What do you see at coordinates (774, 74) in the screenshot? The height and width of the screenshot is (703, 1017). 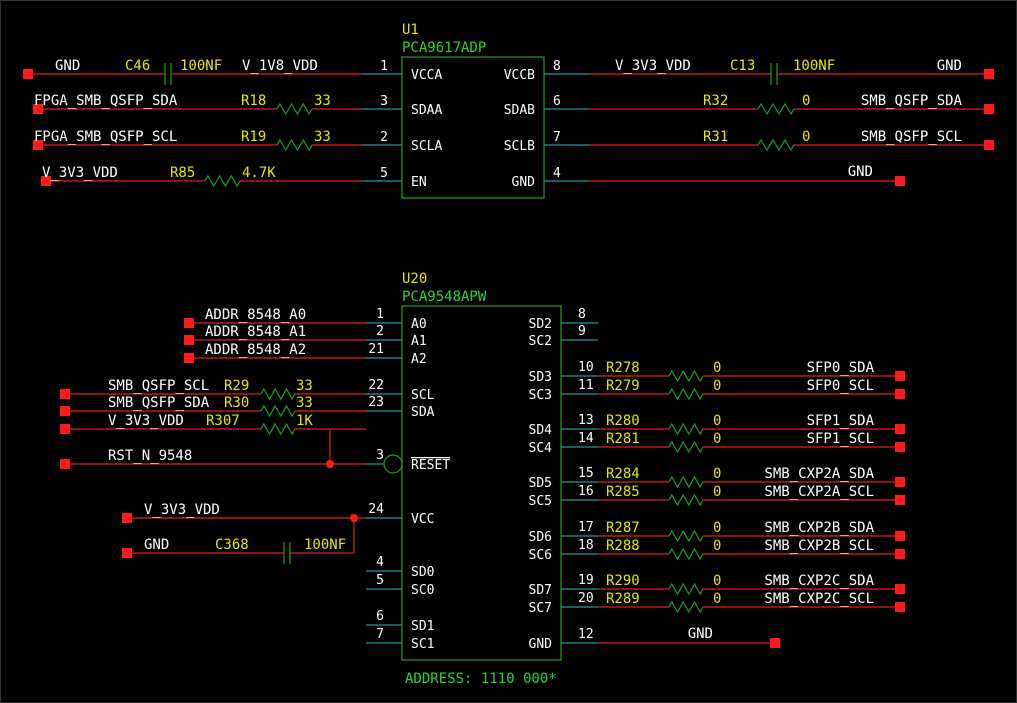 I see `c13-capacitor` at bounding box center [774, 74].